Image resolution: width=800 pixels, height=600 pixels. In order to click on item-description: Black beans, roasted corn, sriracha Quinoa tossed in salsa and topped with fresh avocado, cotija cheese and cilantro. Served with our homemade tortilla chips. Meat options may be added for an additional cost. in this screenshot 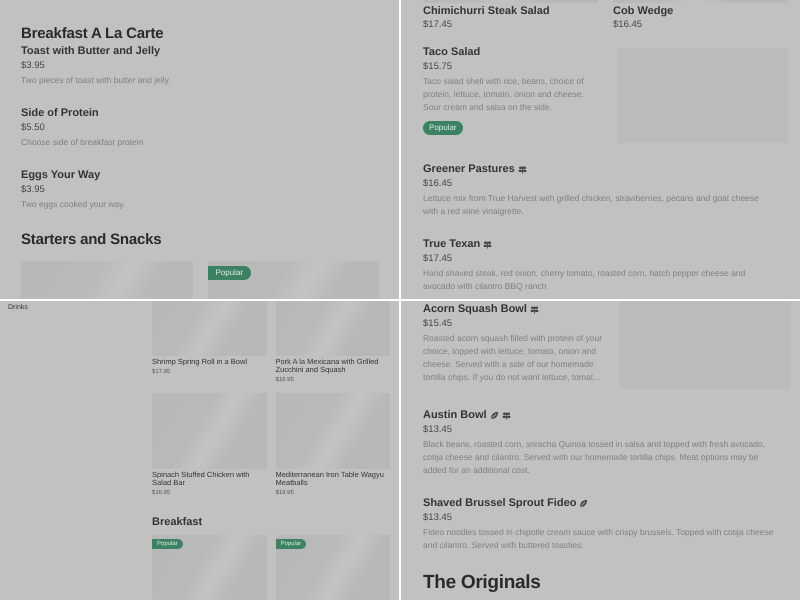, I will do `click(594, 457)`.